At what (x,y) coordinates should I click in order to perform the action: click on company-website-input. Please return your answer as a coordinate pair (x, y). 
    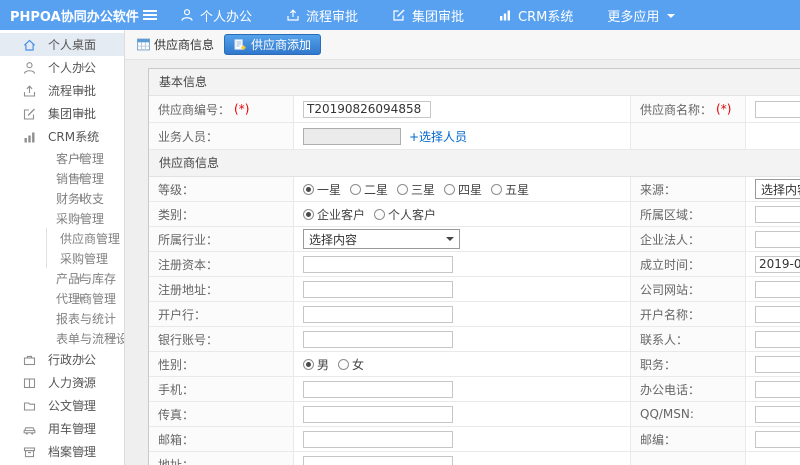
    Looking at the image, I should click on (777, 289).